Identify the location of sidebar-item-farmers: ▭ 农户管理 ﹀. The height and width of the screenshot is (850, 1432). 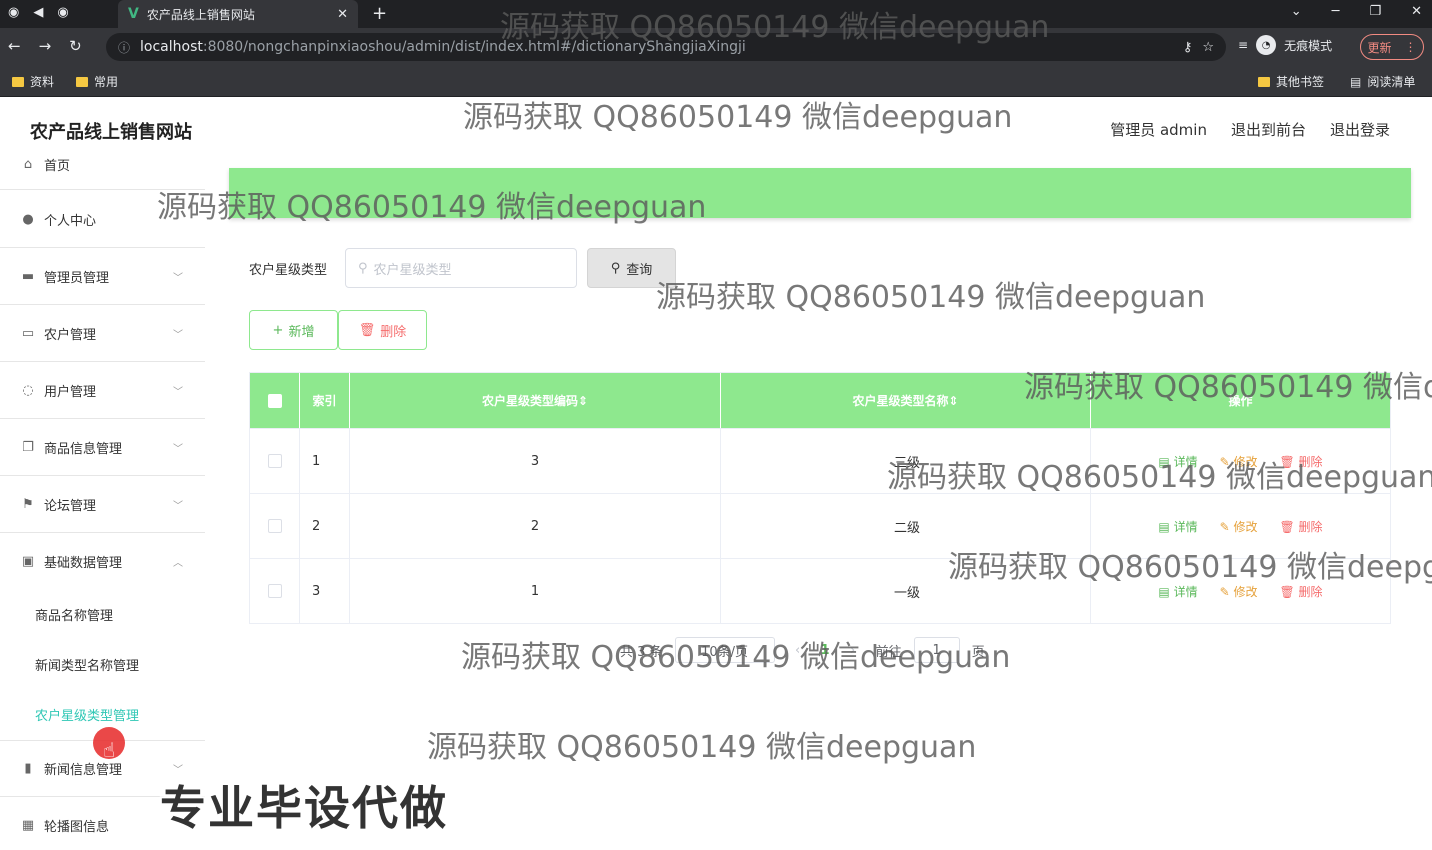
(102, 333).